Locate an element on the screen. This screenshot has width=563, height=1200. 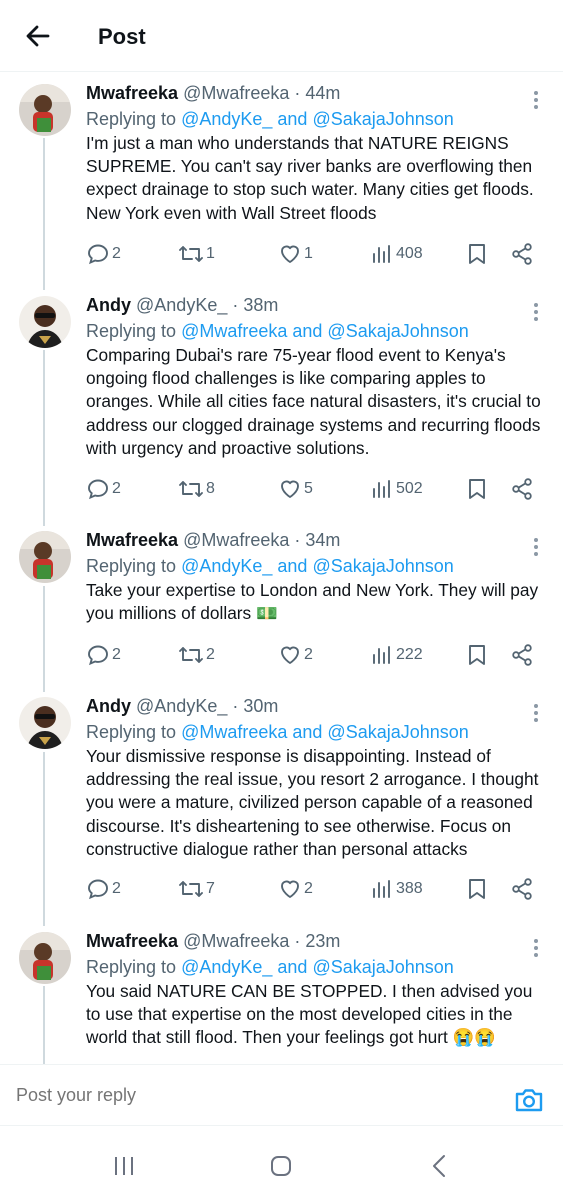
arrow-left-icon is located at coordinates (38, 36).